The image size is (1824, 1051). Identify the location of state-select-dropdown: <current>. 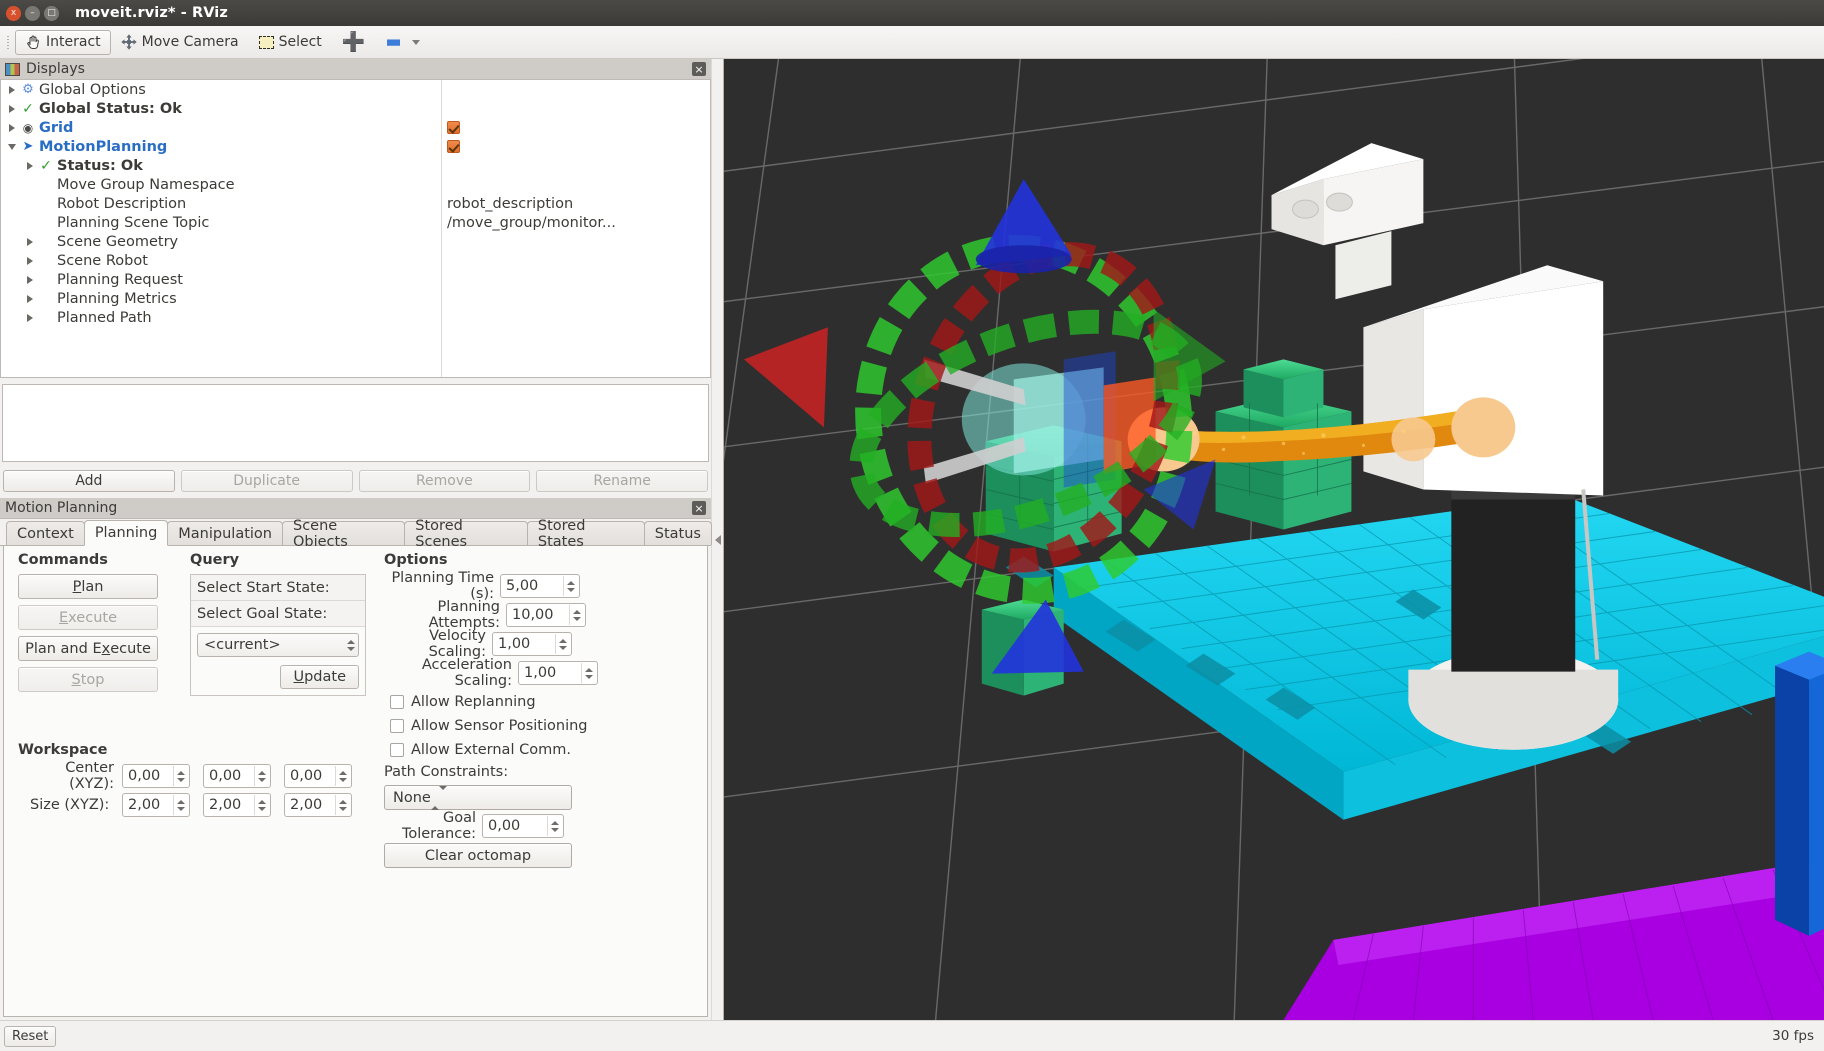
(278, 645).